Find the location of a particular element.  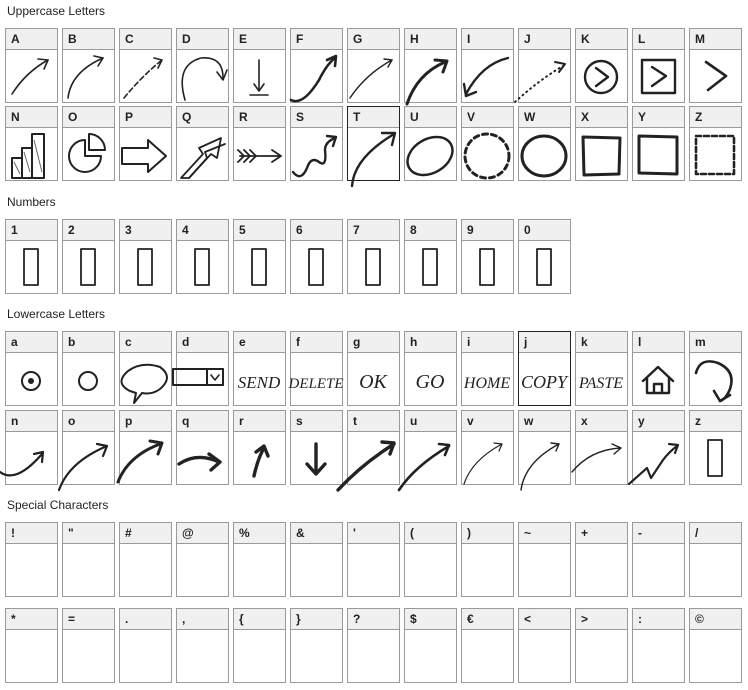

glyph-cell: Q is located at coordinates (202, 143).